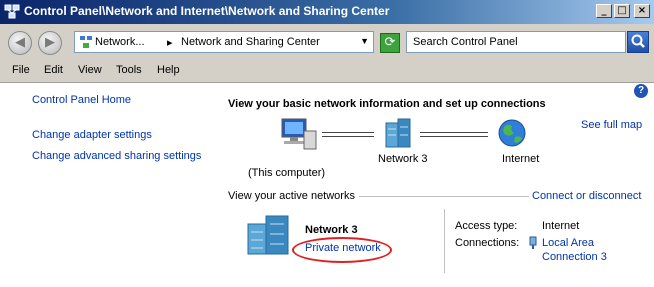 The width and height of the screenshot is (654, 287). What do you see at coordinates (561, 226) in the screenshot?
I see `access-type-value: Internet` at bounding box center [561, 226].